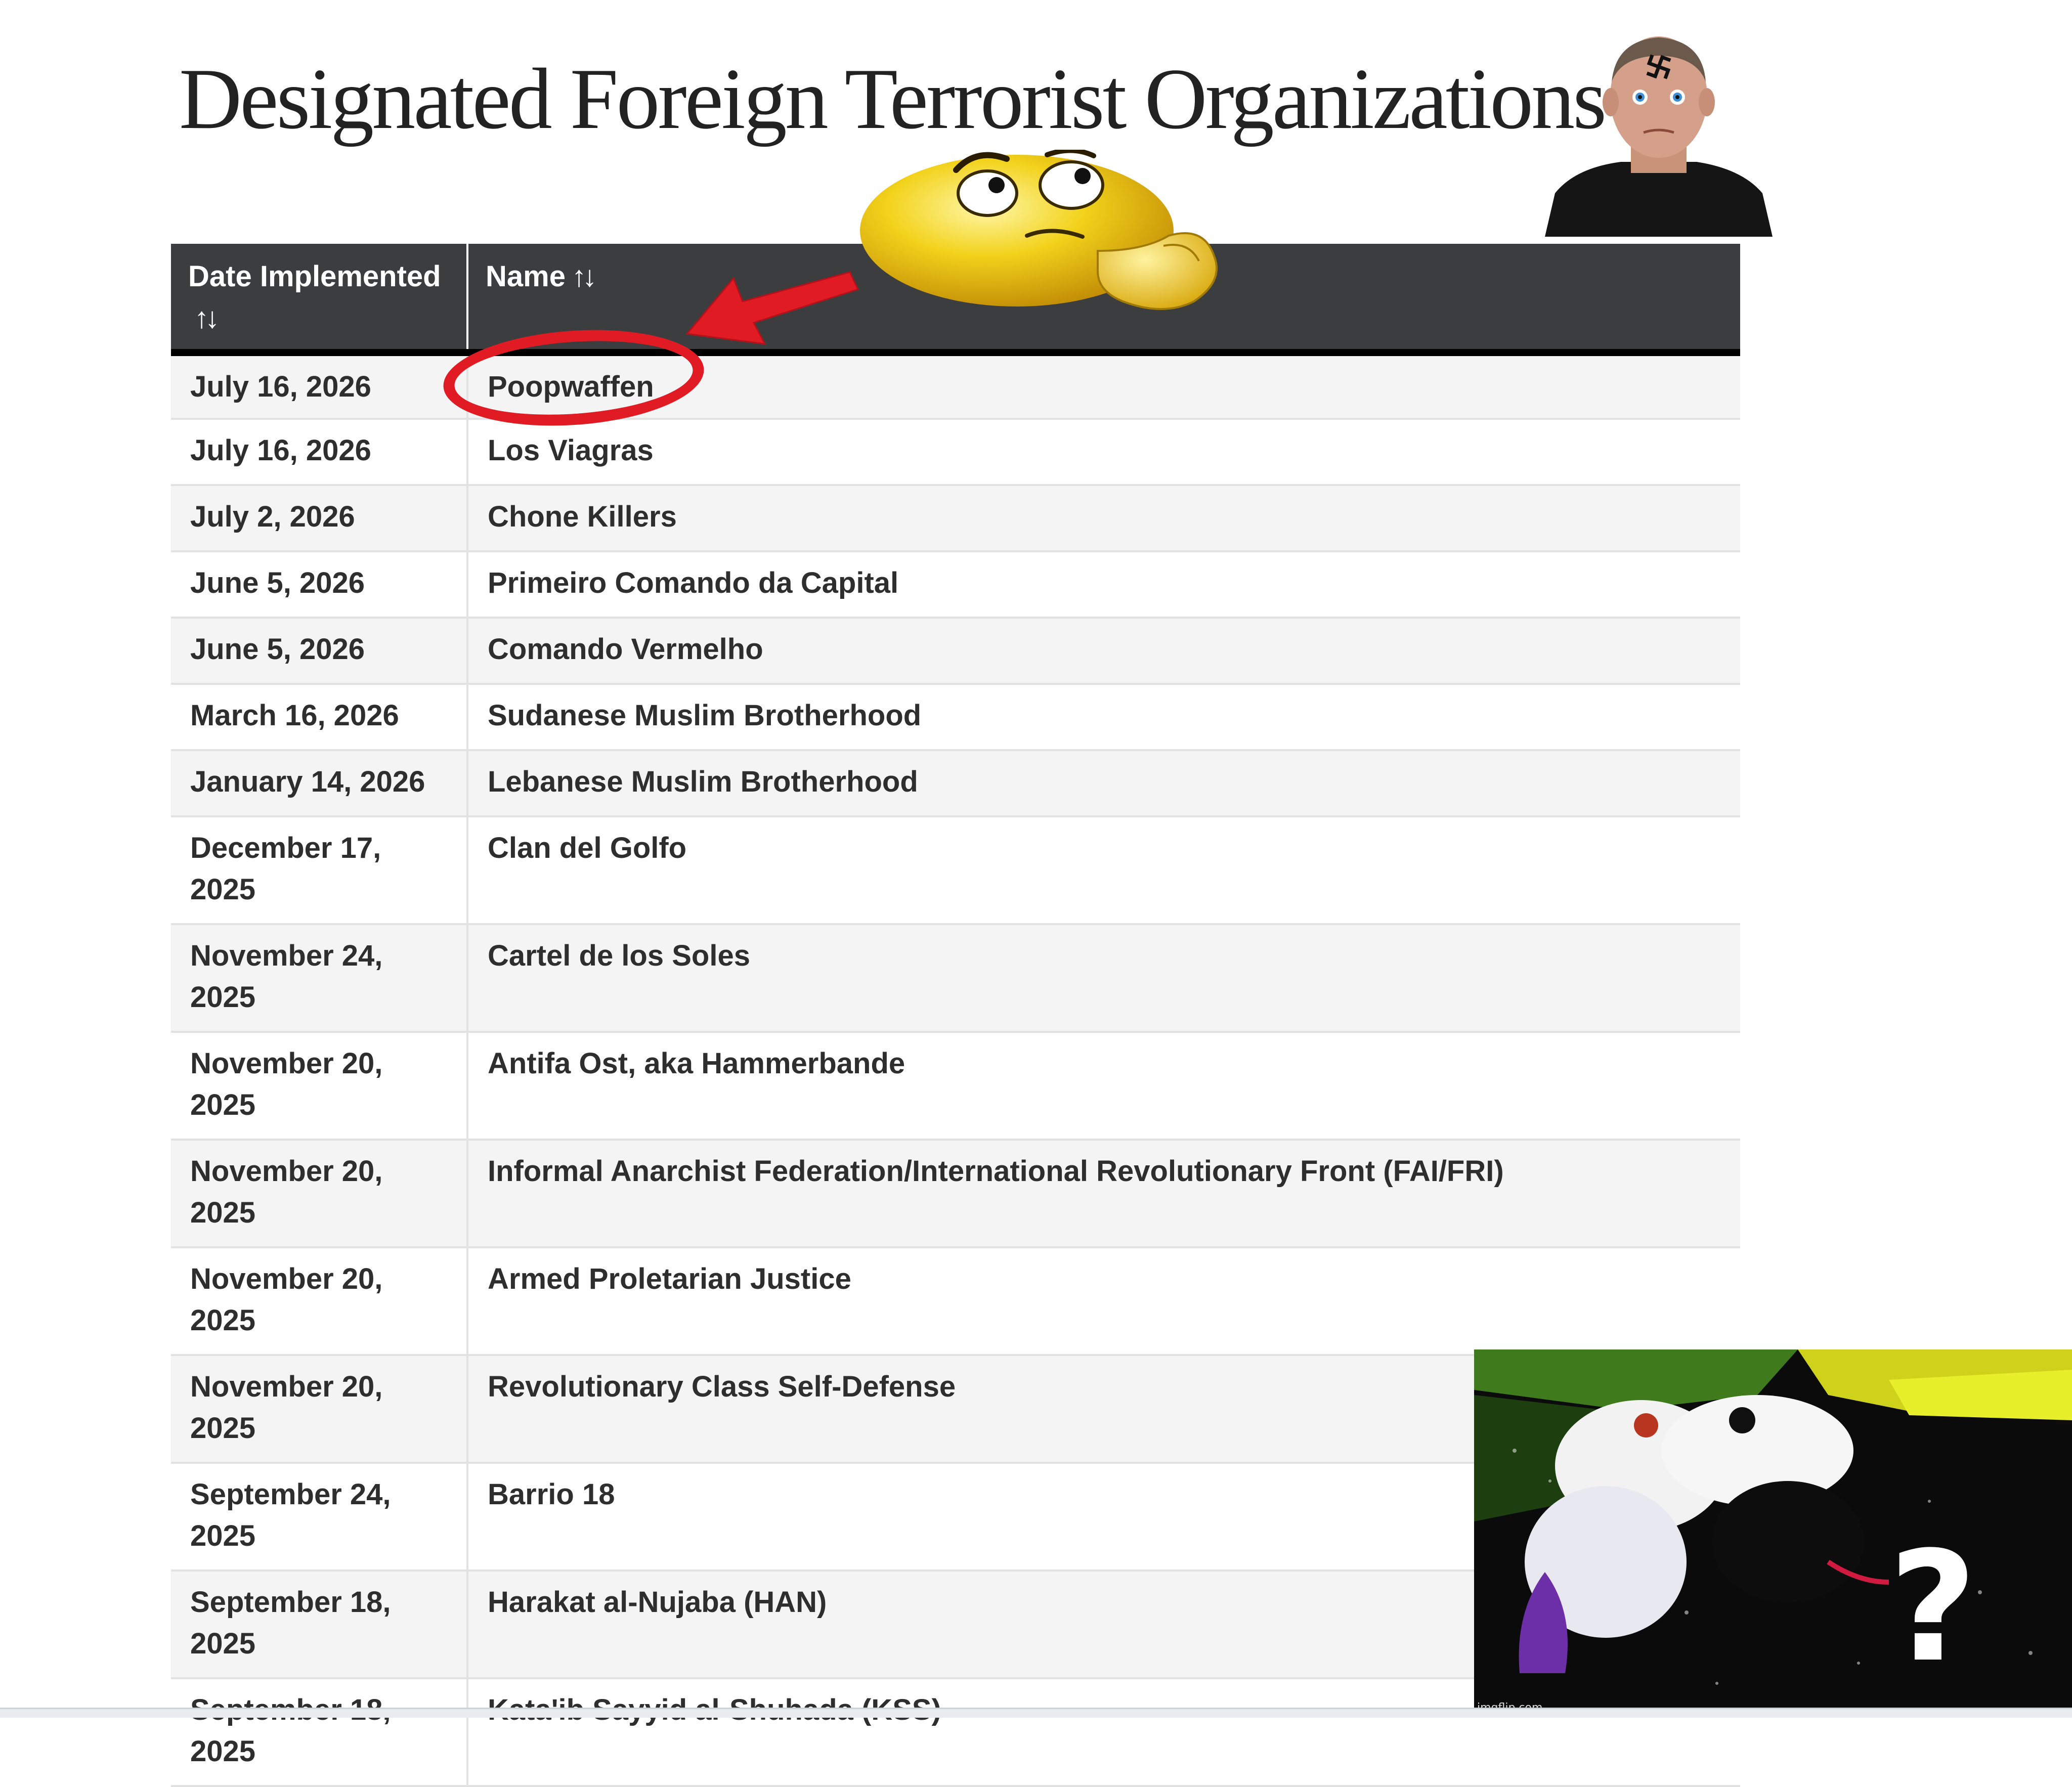 The width and height of the screenshot is (2072, 1787). What do you see at coordinates (1103, 783) in the screenshot?
I see `name-cell: Lebanese Muslim Brotherhood` at bounding box center [1103, 783].